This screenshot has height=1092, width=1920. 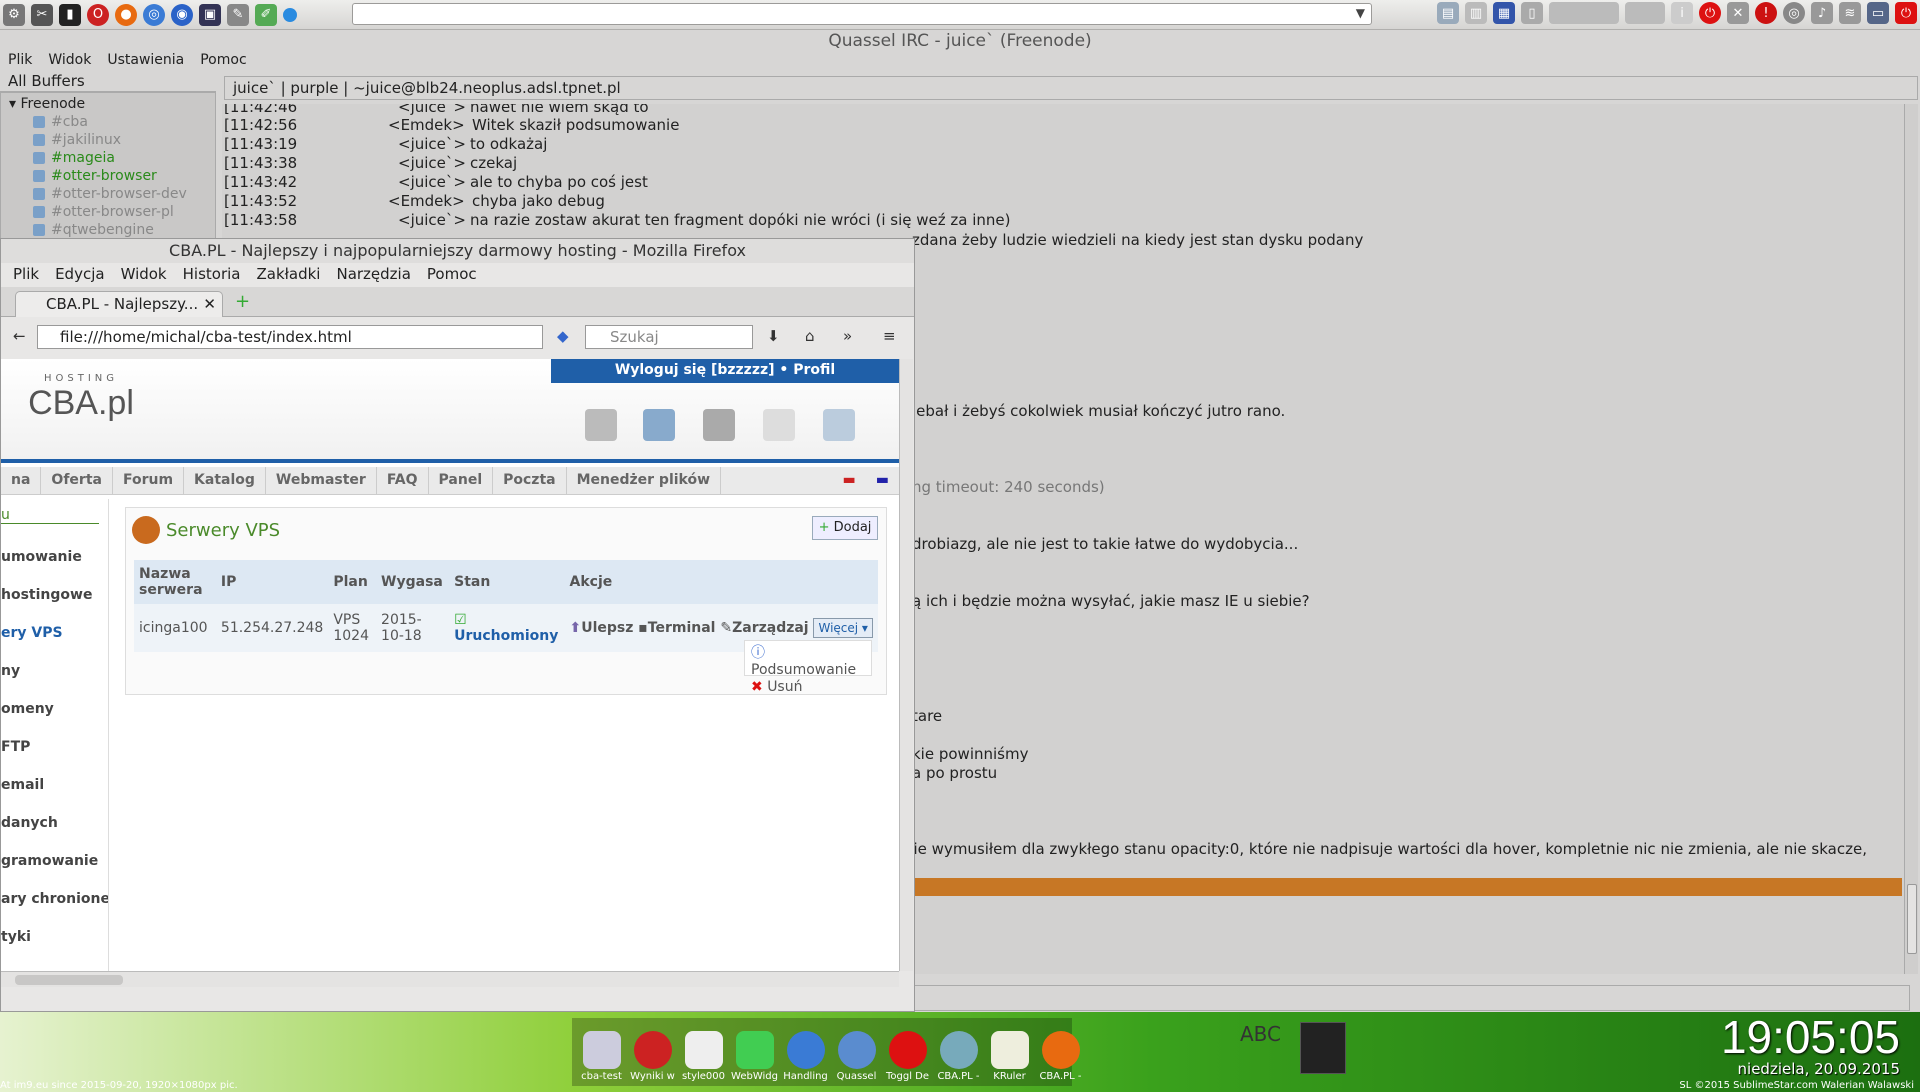 What do you see at coordinates (754, 1052) in the screenshot?
I see `task-qt: WebWidg` at bounding box center [754, 1052].